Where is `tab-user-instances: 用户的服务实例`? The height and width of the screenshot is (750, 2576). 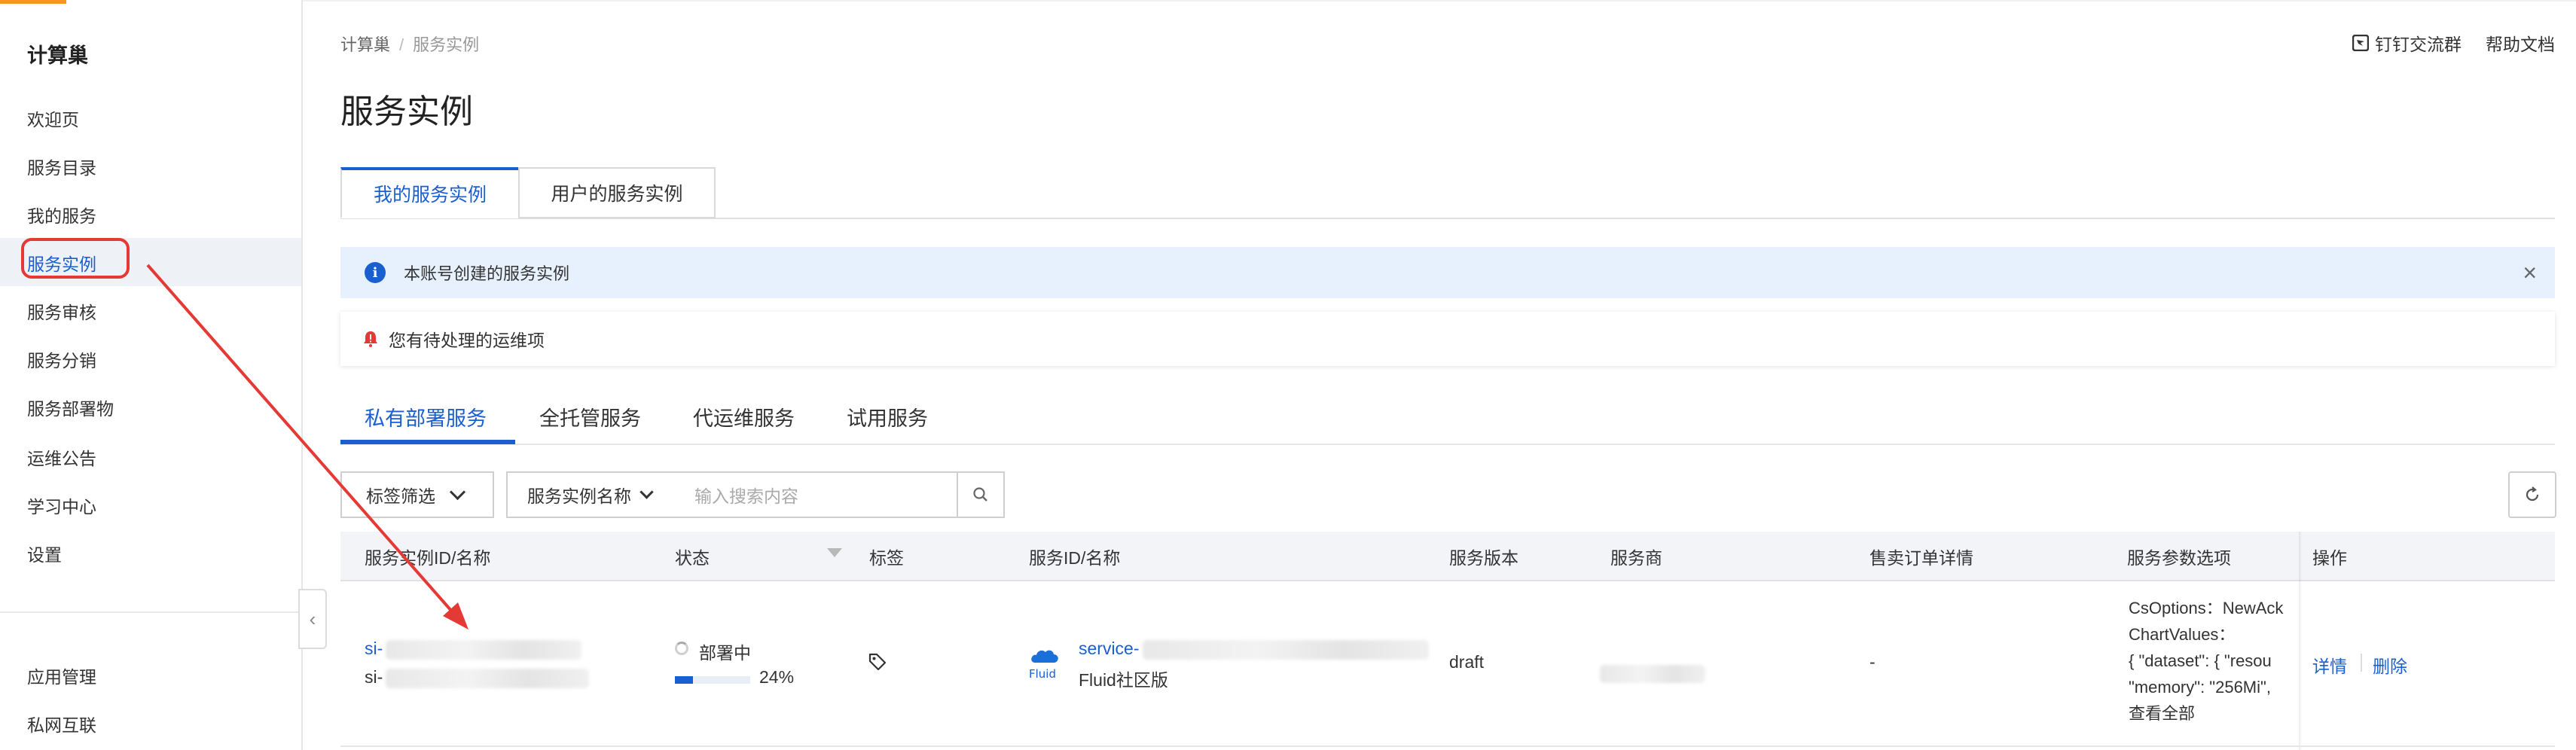 tab-user-instances: 用户的服务实例 is located at coordinates (617, 193).